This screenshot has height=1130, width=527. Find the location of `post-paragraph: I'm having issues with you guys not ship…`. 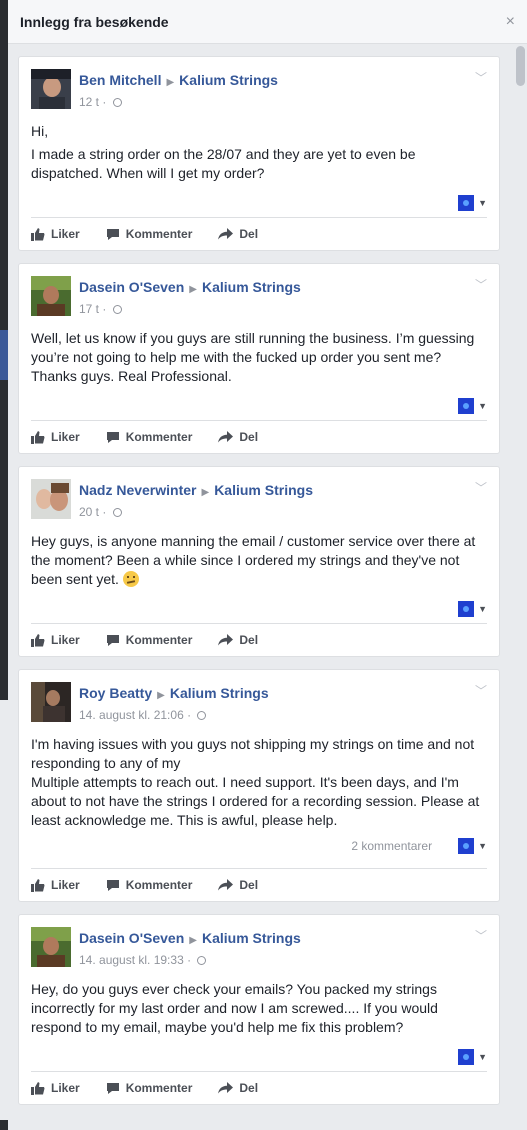

post-paragraph: I'm having issues with you guys not ship… is located at coordinates (253, 753).